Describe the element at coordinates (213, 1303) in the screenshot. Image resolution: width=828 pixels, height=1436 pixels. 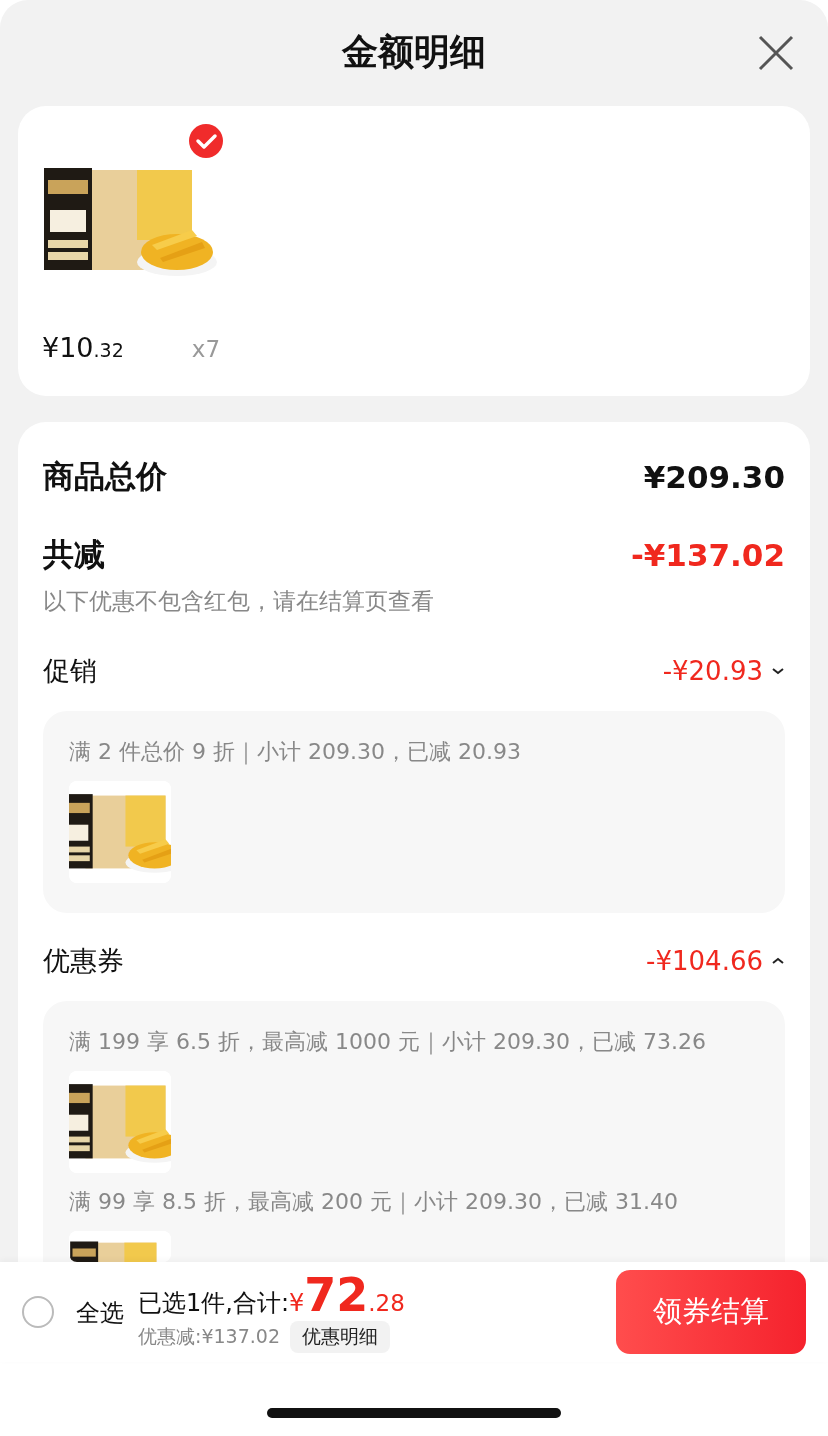
I see `selected-summary: 已选1件,合计:` at that location.